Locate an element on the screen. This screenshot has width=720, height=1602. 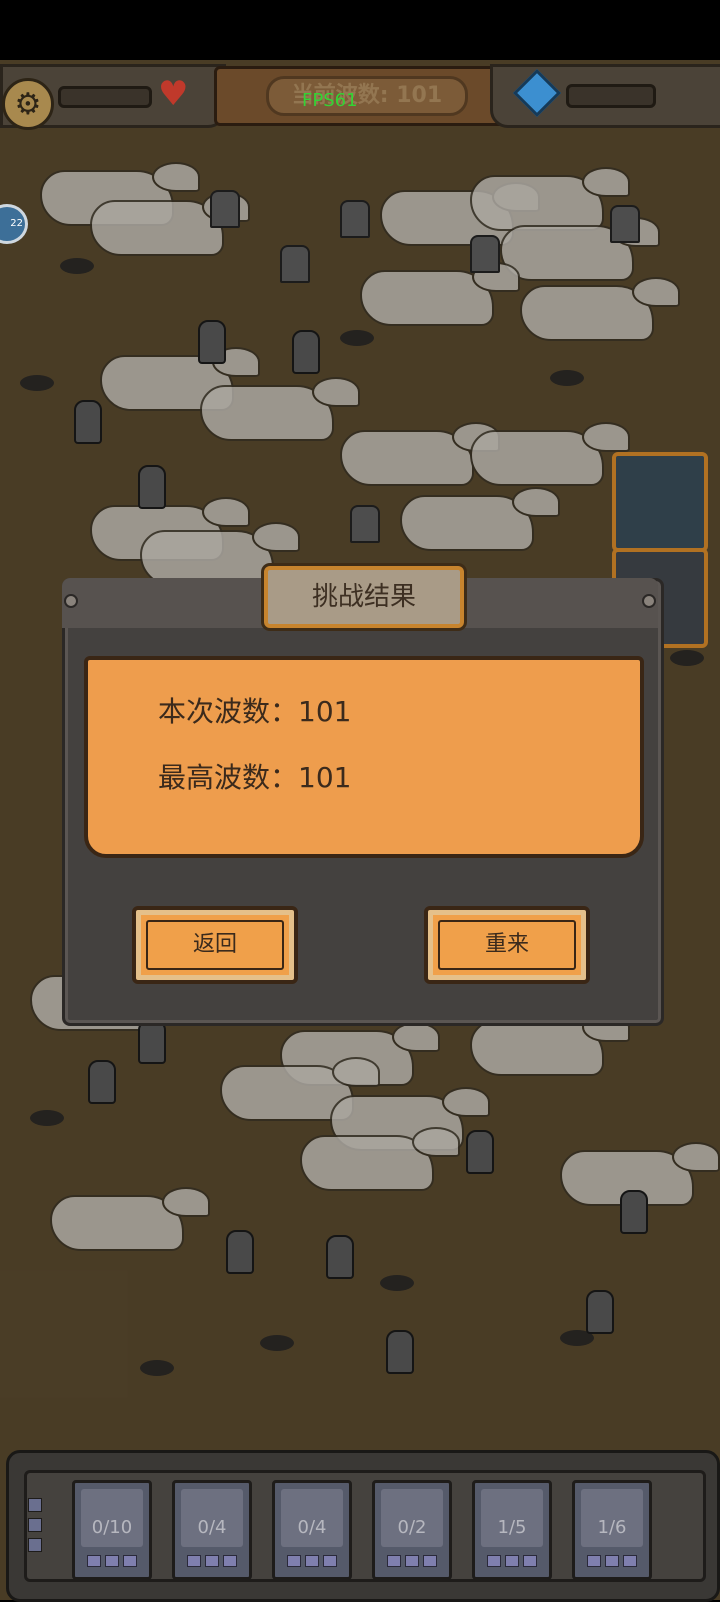
fps-counter: FPS61 is located at coordinates (330, 100).